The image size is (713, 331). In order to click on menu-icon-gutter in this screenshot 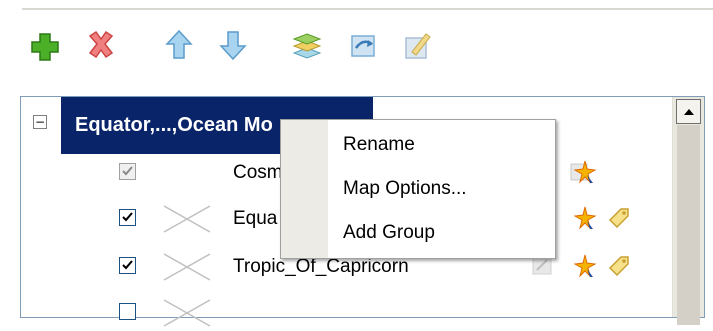, I will do `click(304, 189)`.